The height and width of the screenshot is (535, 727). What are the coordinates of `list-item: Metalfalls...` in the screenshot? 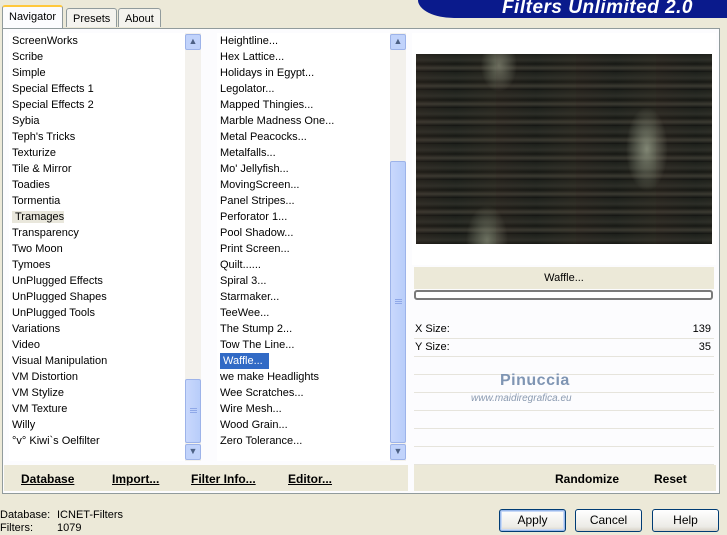 It's located at (303, 153).